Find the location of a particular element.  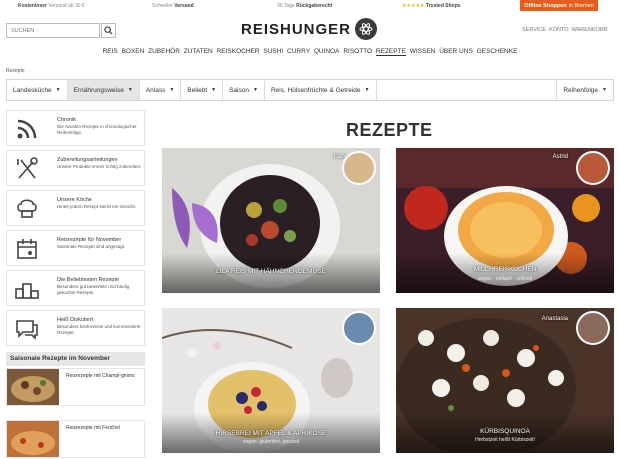

cart-link: WARENKORB is located at coordinates (590, 30).